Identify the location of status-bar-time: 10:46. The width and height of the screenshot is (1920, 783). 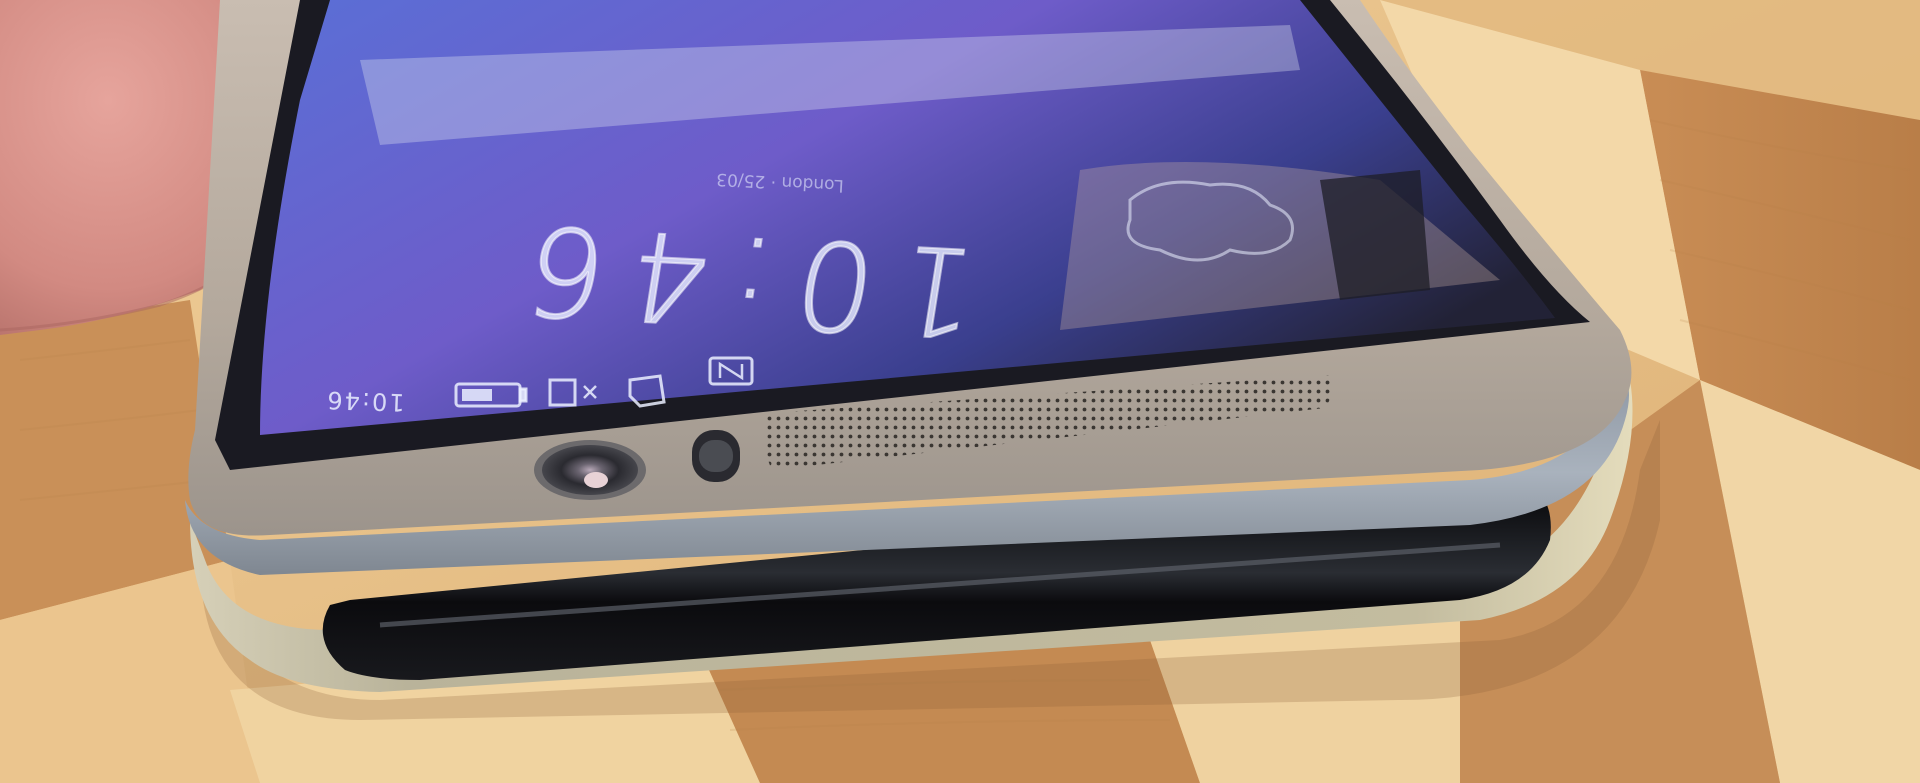
(365, 401).